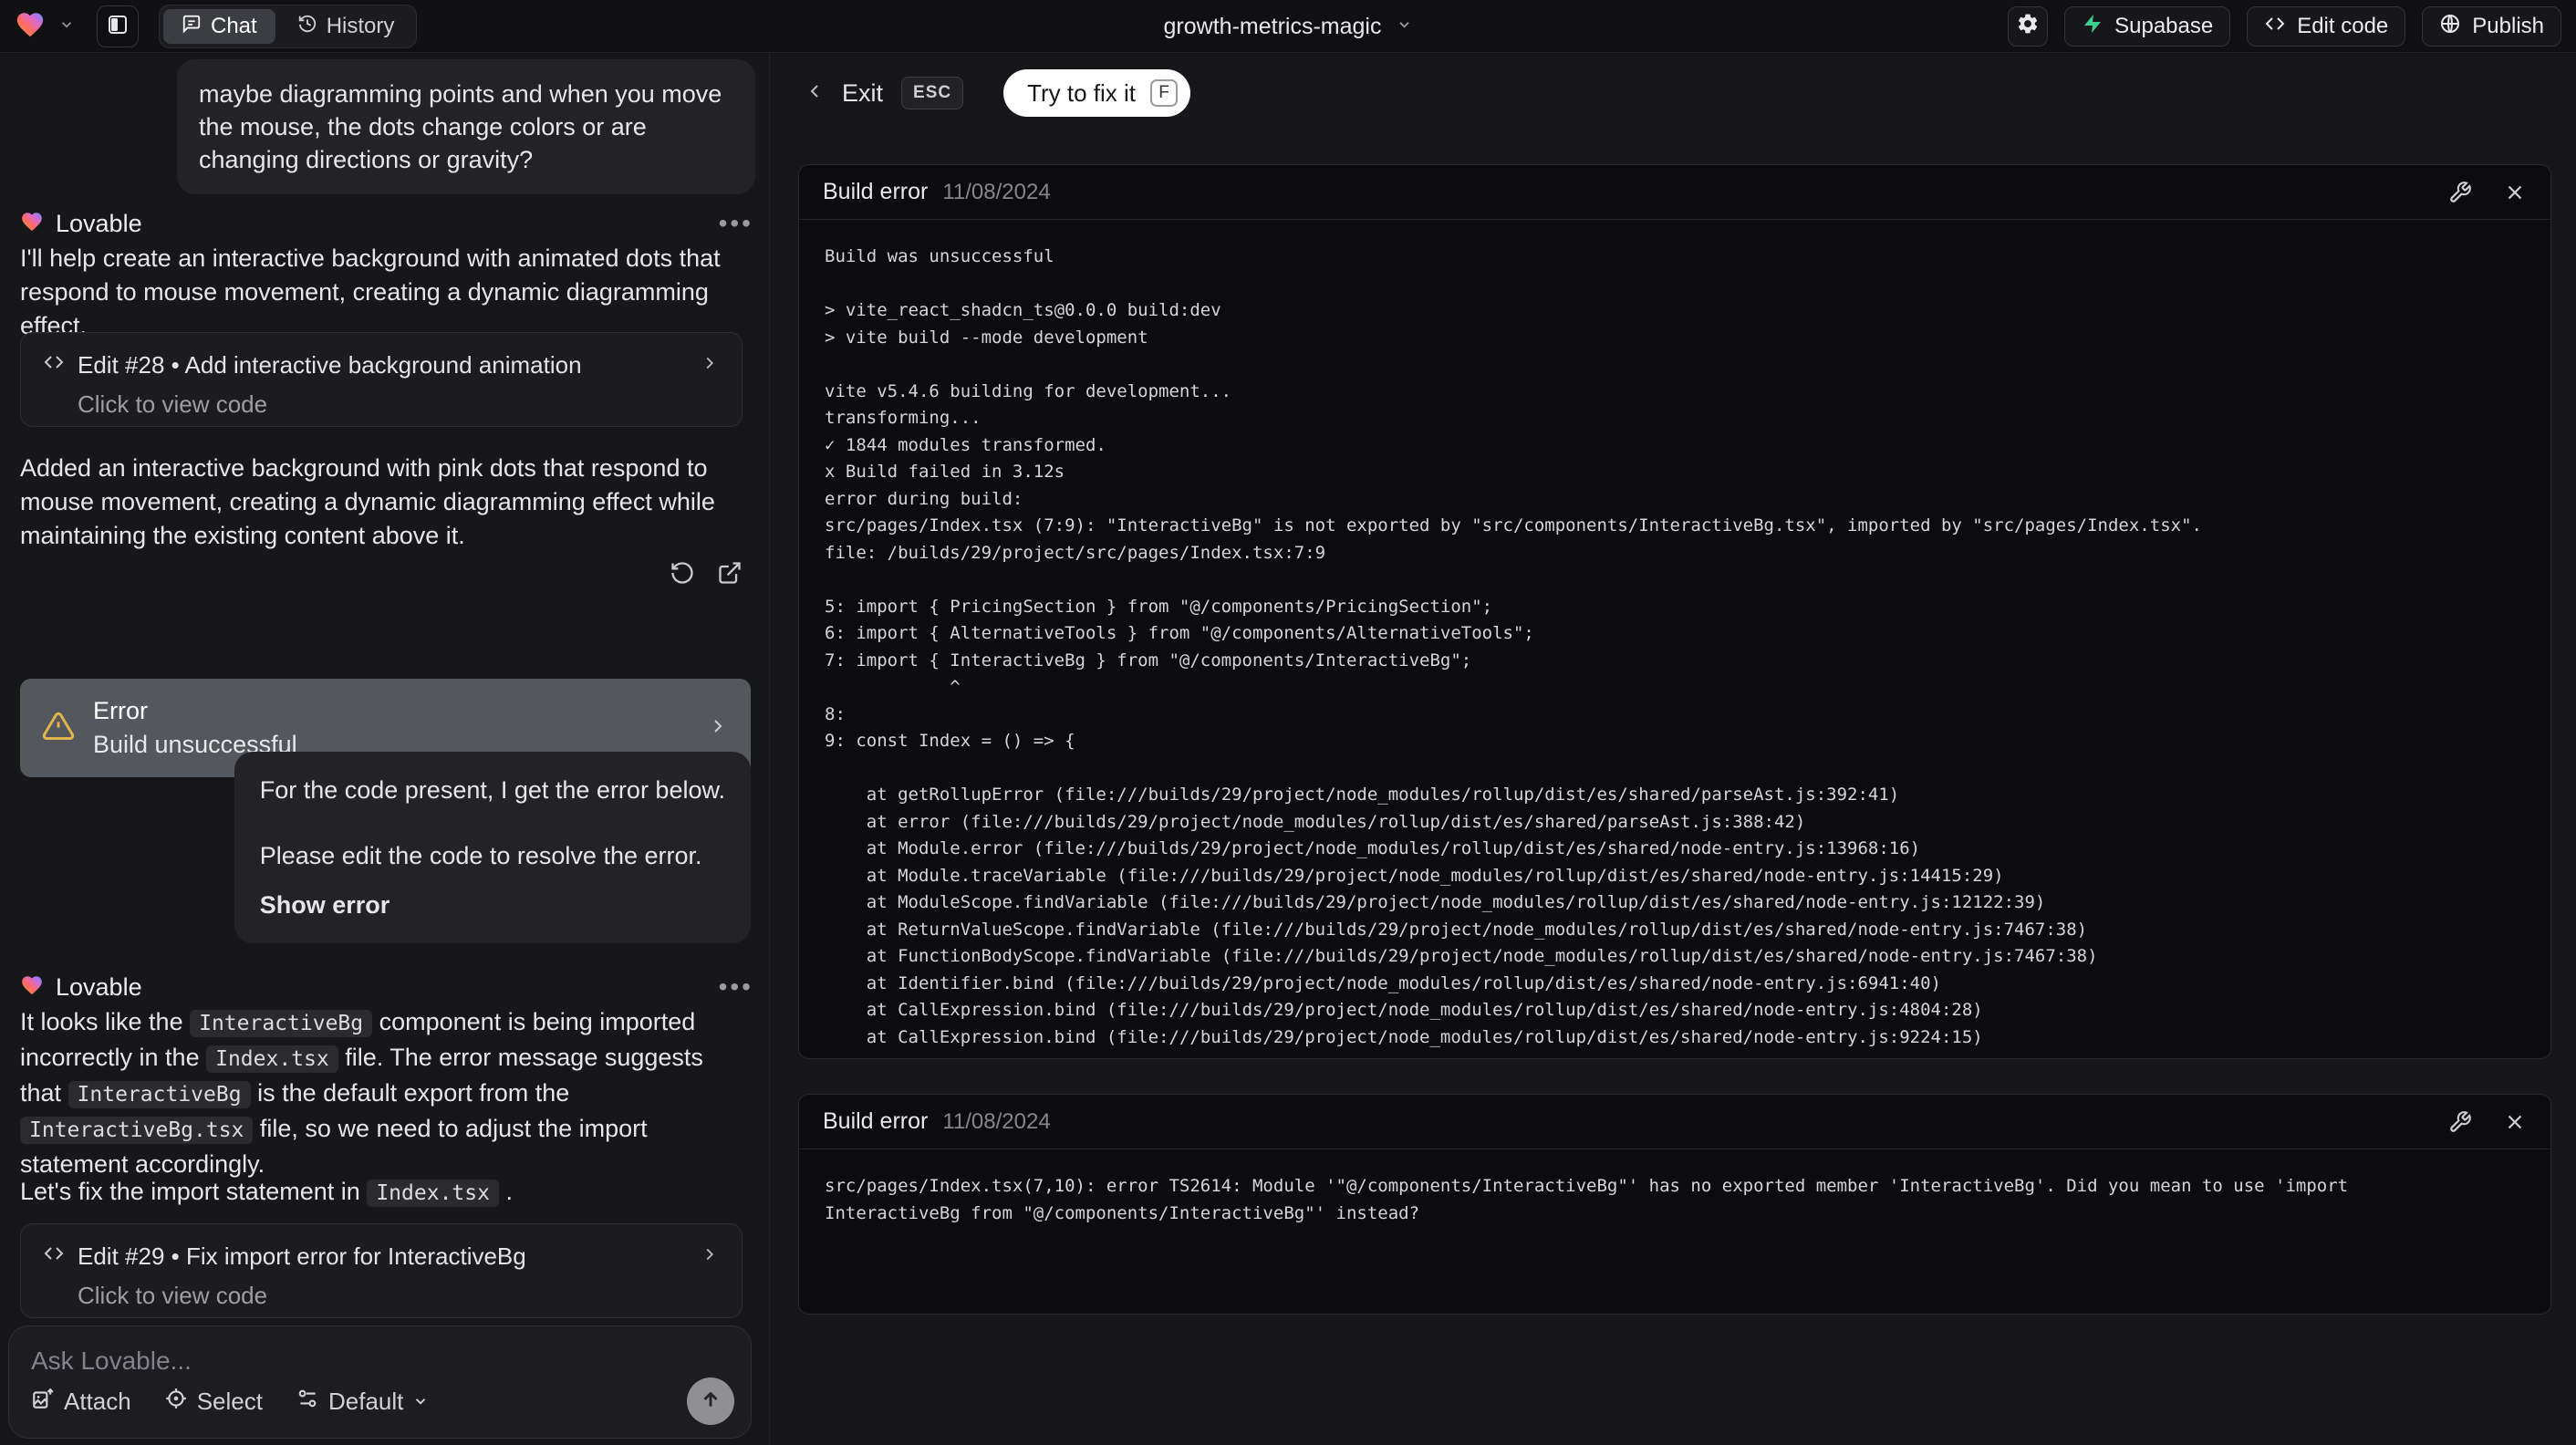 This screenshot has height=1445, width=2576. I want to click on chat-input: Ask Lovable... Attach Select Default, so click(380, 1382).